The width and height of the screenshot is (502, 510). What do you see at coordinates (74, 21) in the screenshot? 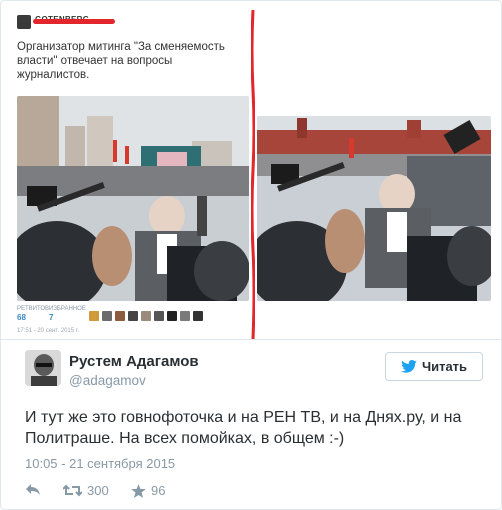
I see `redaction-scribble` at bounding box center [74, 21].